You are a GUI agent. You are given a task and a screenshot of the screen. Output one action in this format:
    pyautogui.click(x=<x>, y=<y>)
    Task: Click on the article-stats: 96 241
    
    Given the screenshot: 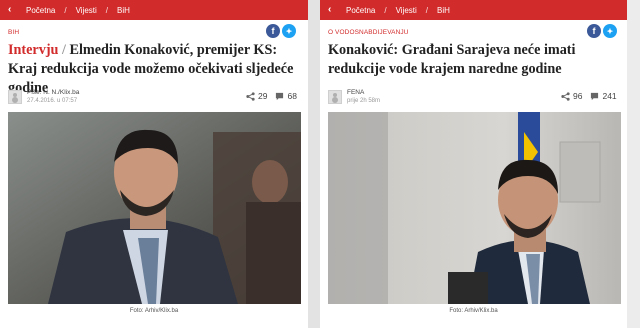 What is the action you would take?
    pyautogui.click(x=593, y=96)
    